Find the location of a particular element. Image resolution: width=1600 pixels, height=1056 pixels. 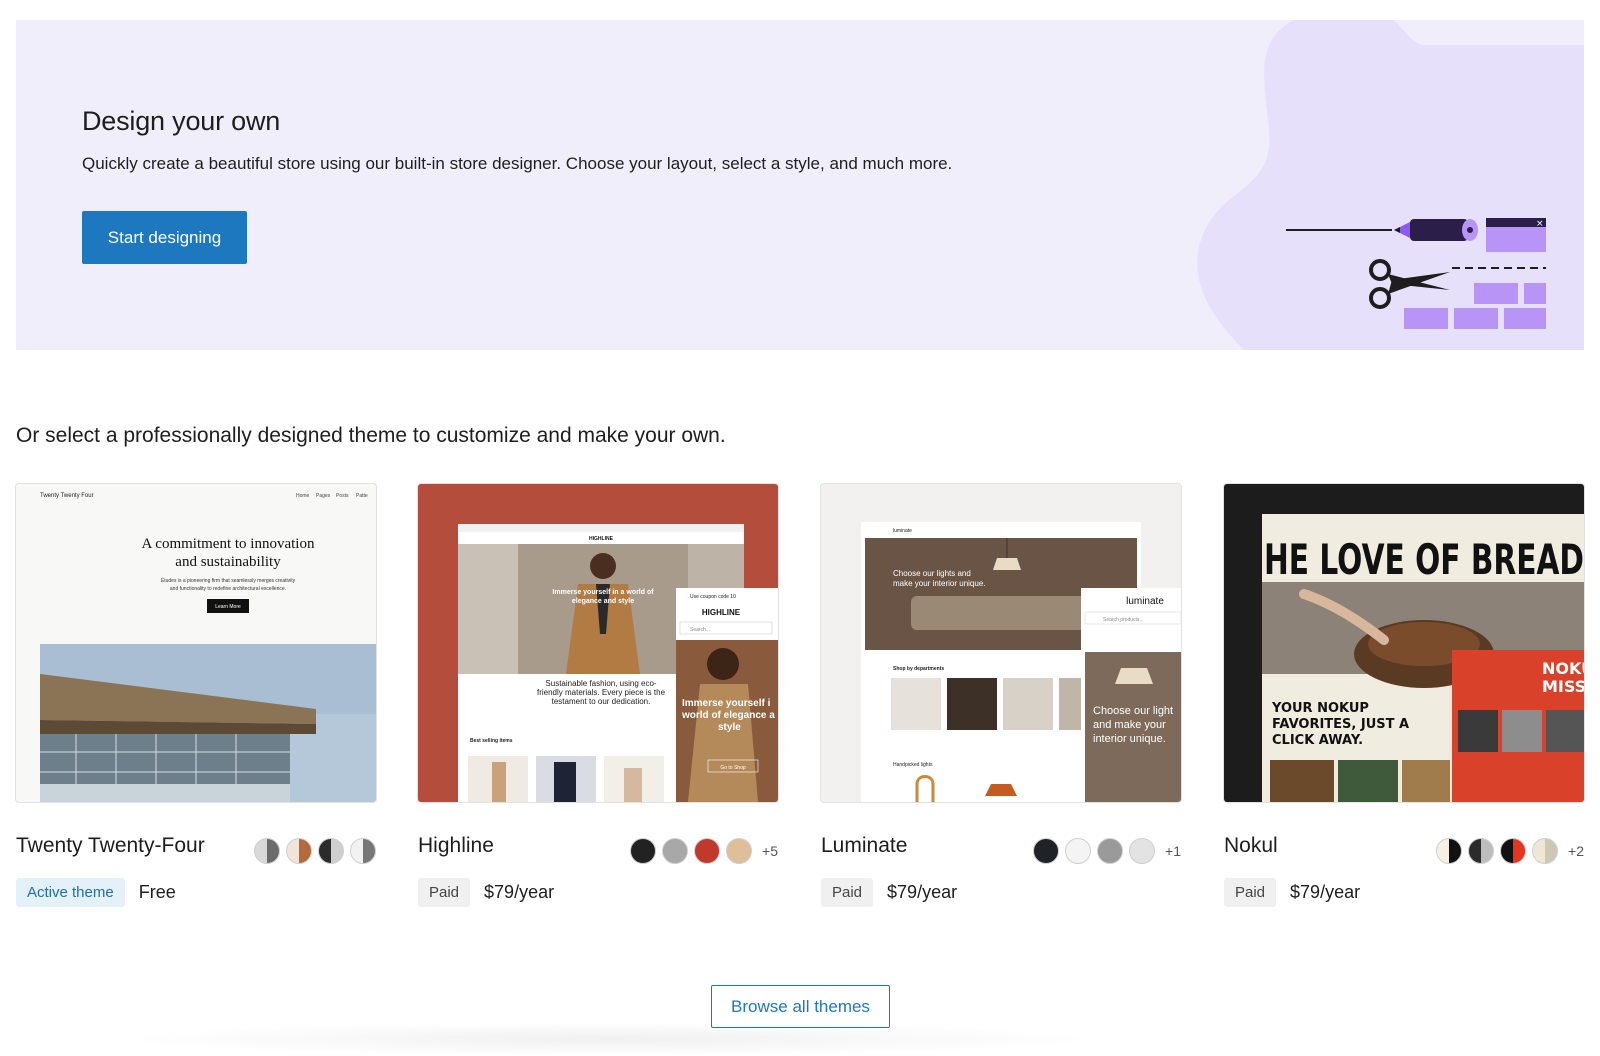

preview-mobile-line-1: Choose our light is located at coordinates (1133, 711).